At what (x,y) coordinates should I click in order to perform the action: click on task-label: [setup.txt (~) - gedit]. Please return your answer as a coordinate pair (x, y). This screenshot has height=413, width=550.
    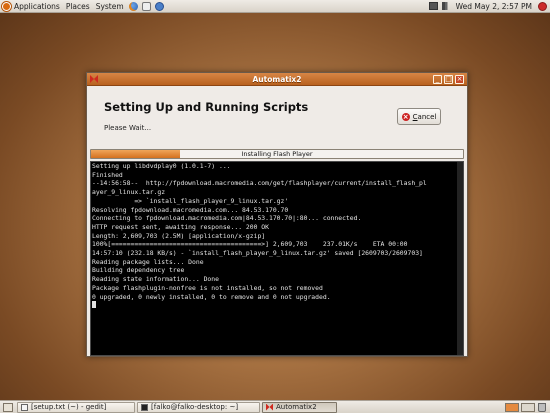
    Looking at the image, I should click on (69, 407).